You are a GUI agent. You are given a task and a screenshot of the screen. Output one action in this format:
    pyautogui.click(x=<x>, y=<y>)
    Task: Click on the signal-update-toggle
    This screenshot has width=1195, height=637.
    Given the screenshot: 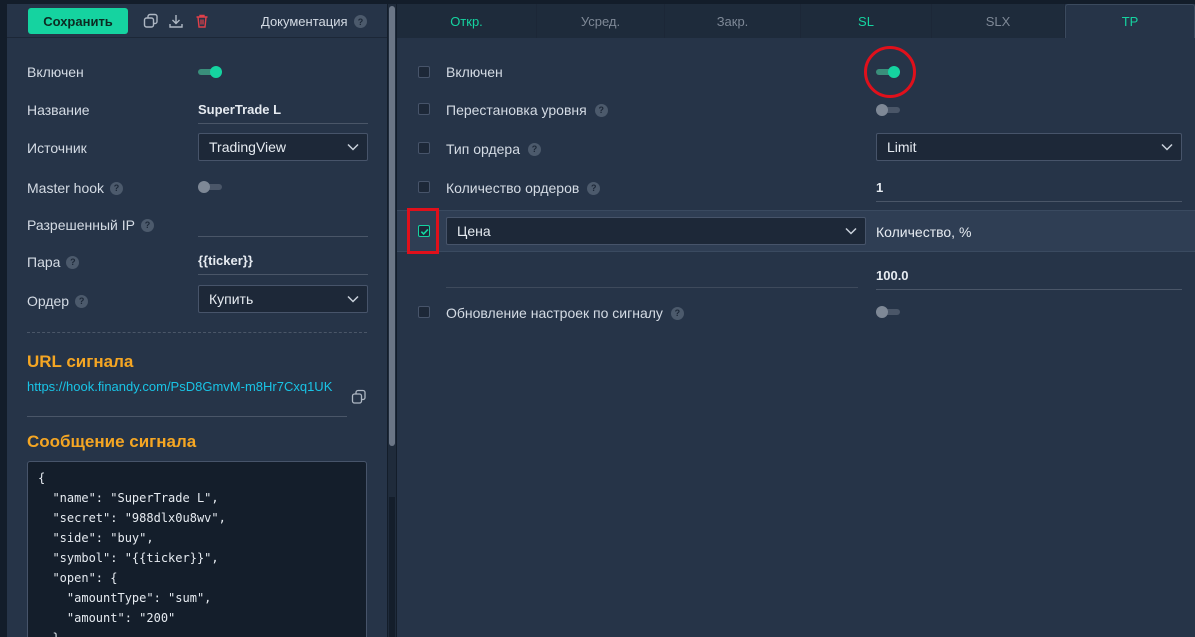 What is the action you would take?
    pyautogui.click(x=888, y=312)
    